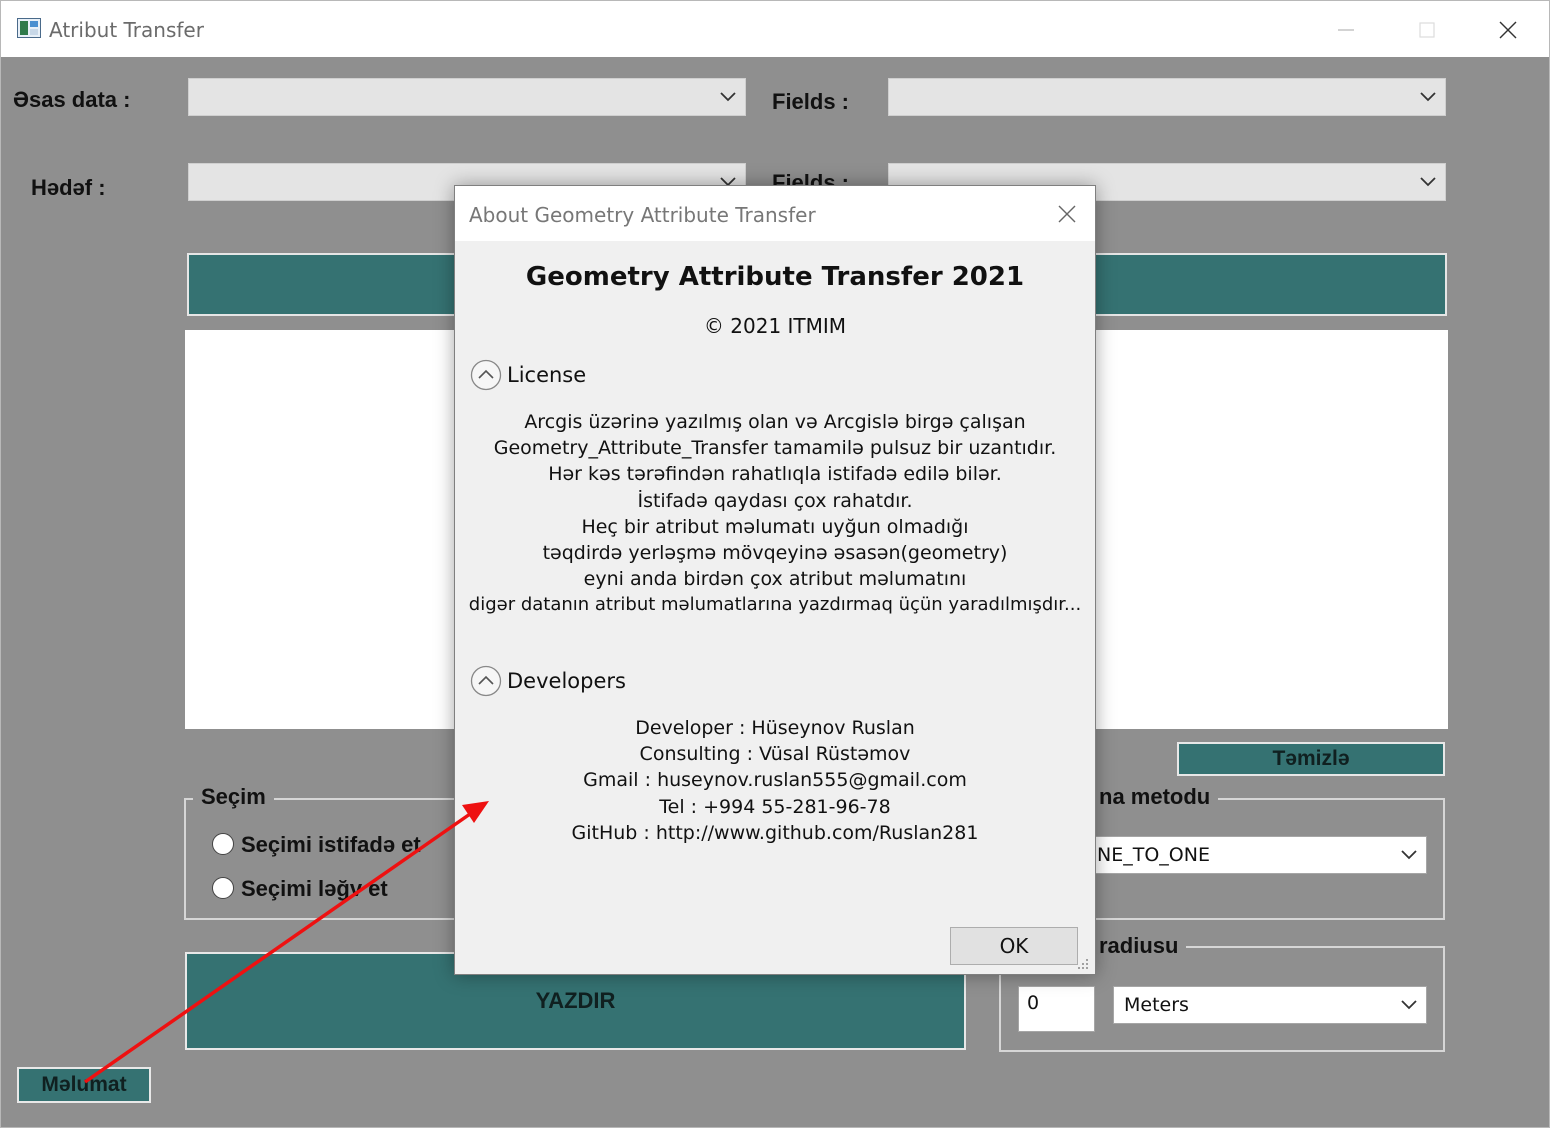 The height and width of the screenshot is (1128, 1550). What do you see at coordinates (547, 375) in the screenshot?
I see `license-label: License` at bounding box center [547, 375].